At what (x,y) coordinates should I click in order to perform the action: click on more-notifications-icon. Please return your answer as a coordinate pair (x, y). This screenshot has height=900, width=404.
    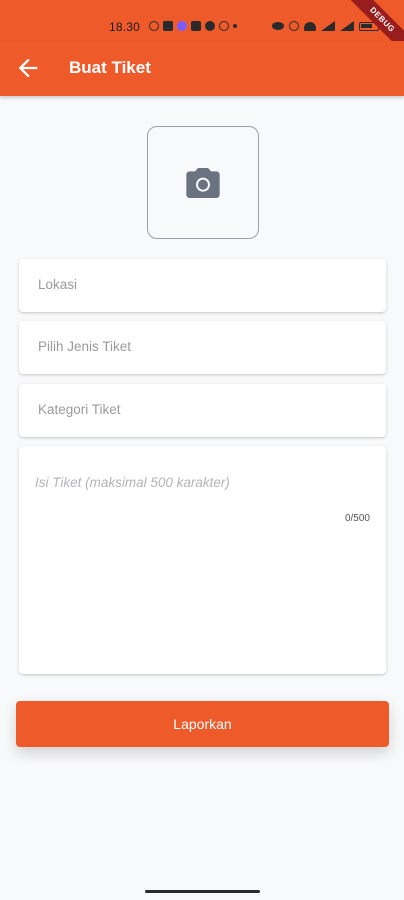
    Looking at the image, I should click on (235, 26).